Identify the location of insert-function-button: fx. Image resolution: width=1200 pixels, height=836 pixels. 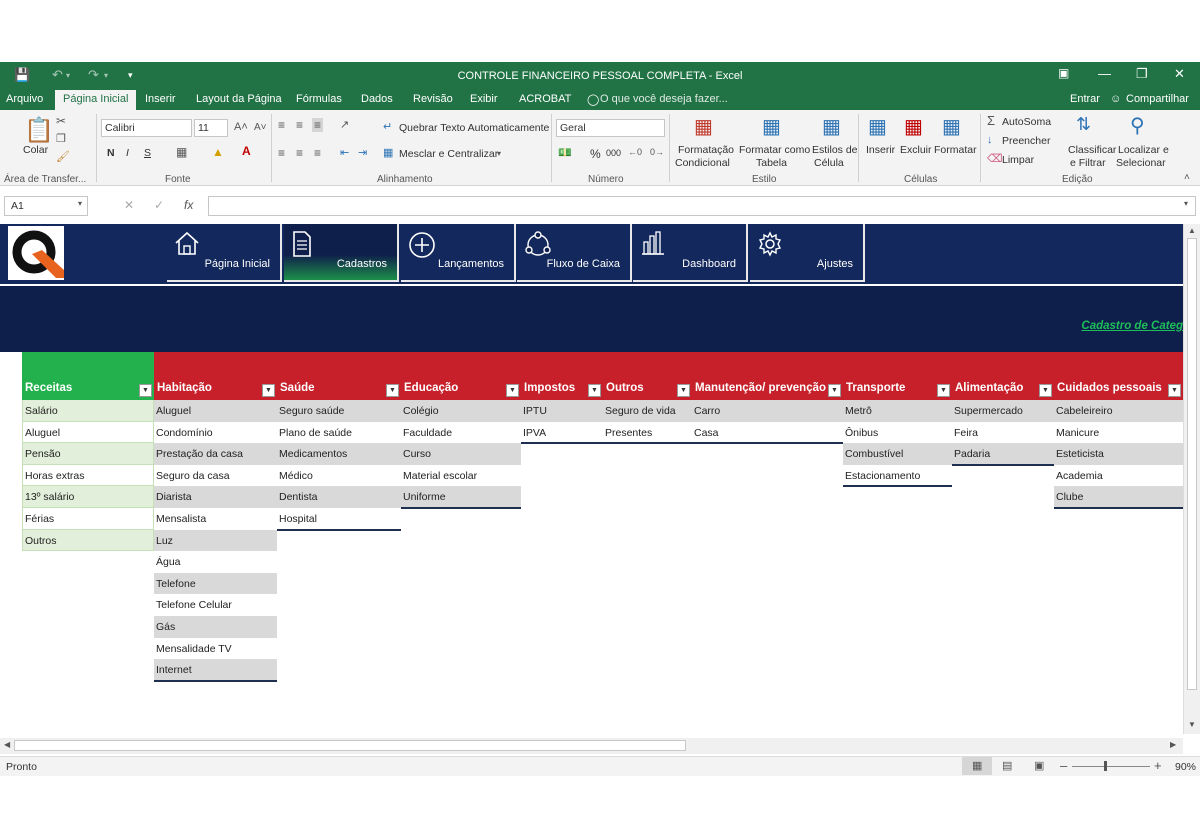
(188, 205).